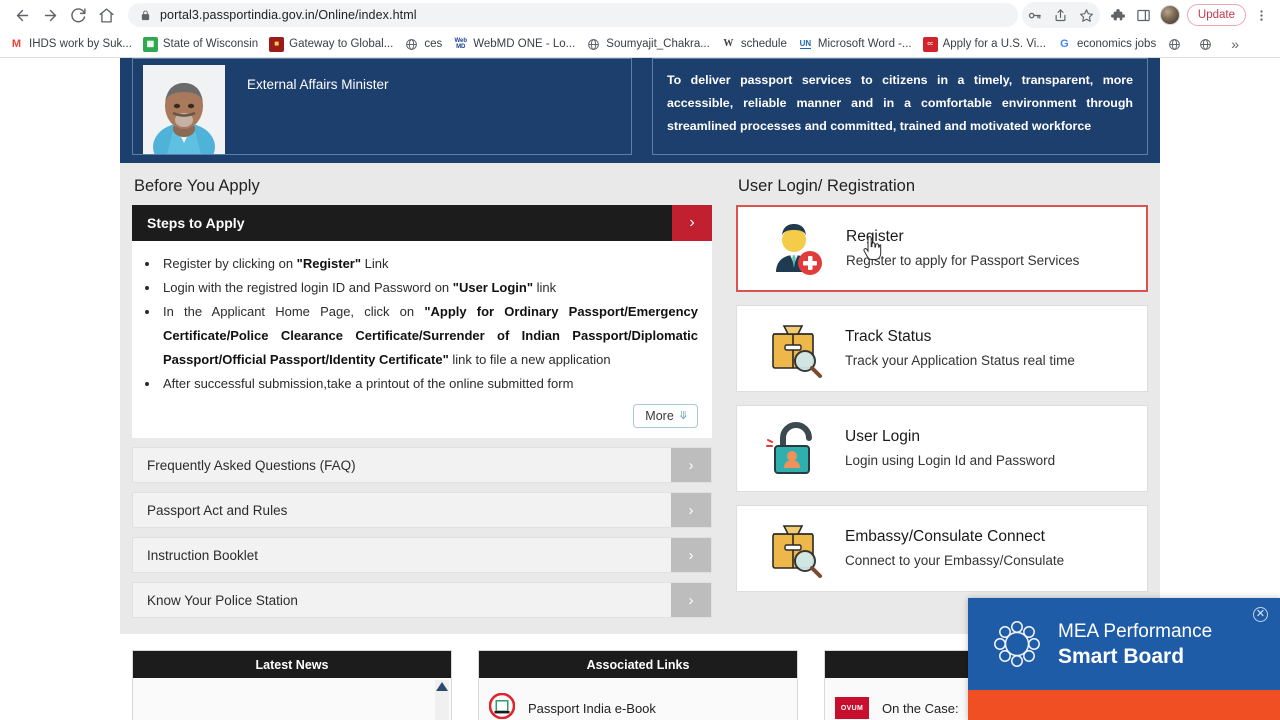 The width and height of the screenshot is (1280, 720). I want to click on mea-overlay-line1: MEA Performance, so click(1135, 631).